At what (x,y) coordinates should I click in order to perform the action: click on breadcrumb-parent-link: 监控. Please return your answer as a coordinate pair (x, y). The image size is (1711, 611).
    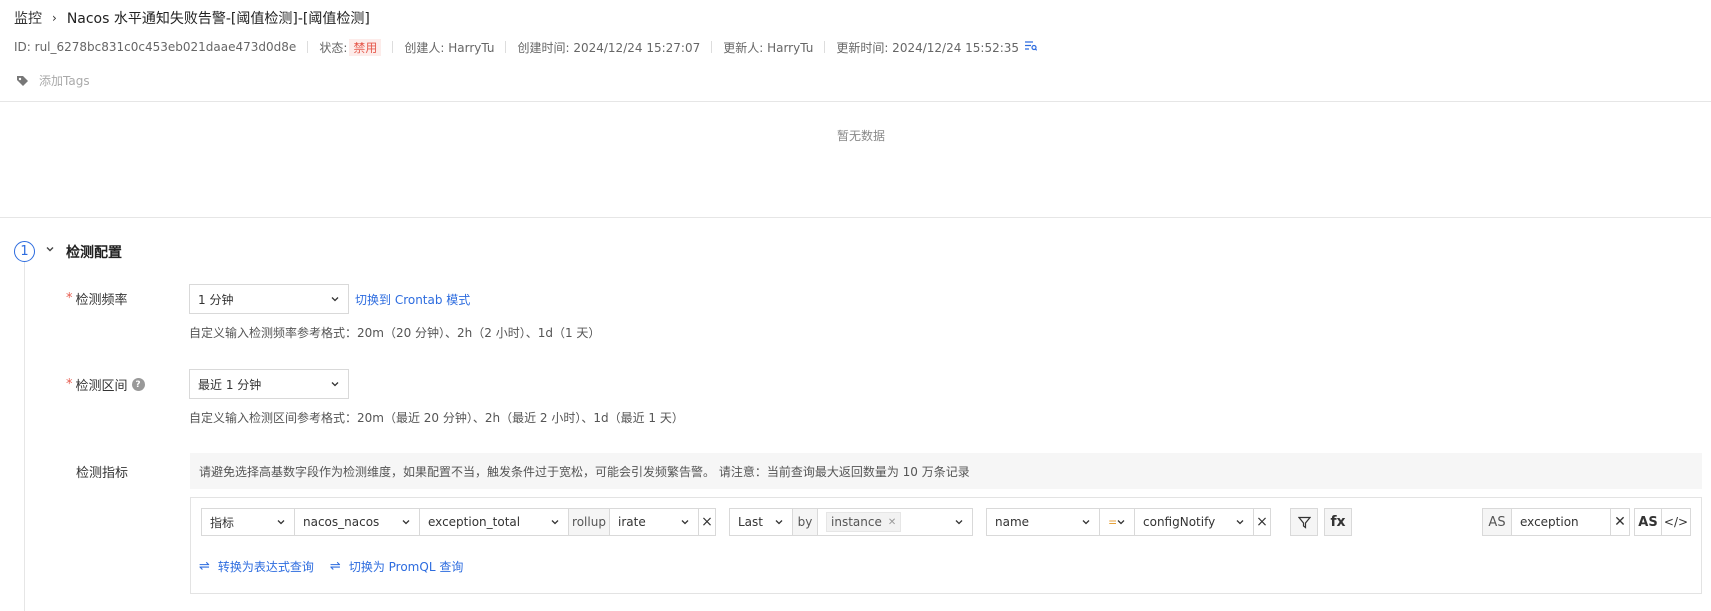
    Looking at the image, I should click on (28, 18).